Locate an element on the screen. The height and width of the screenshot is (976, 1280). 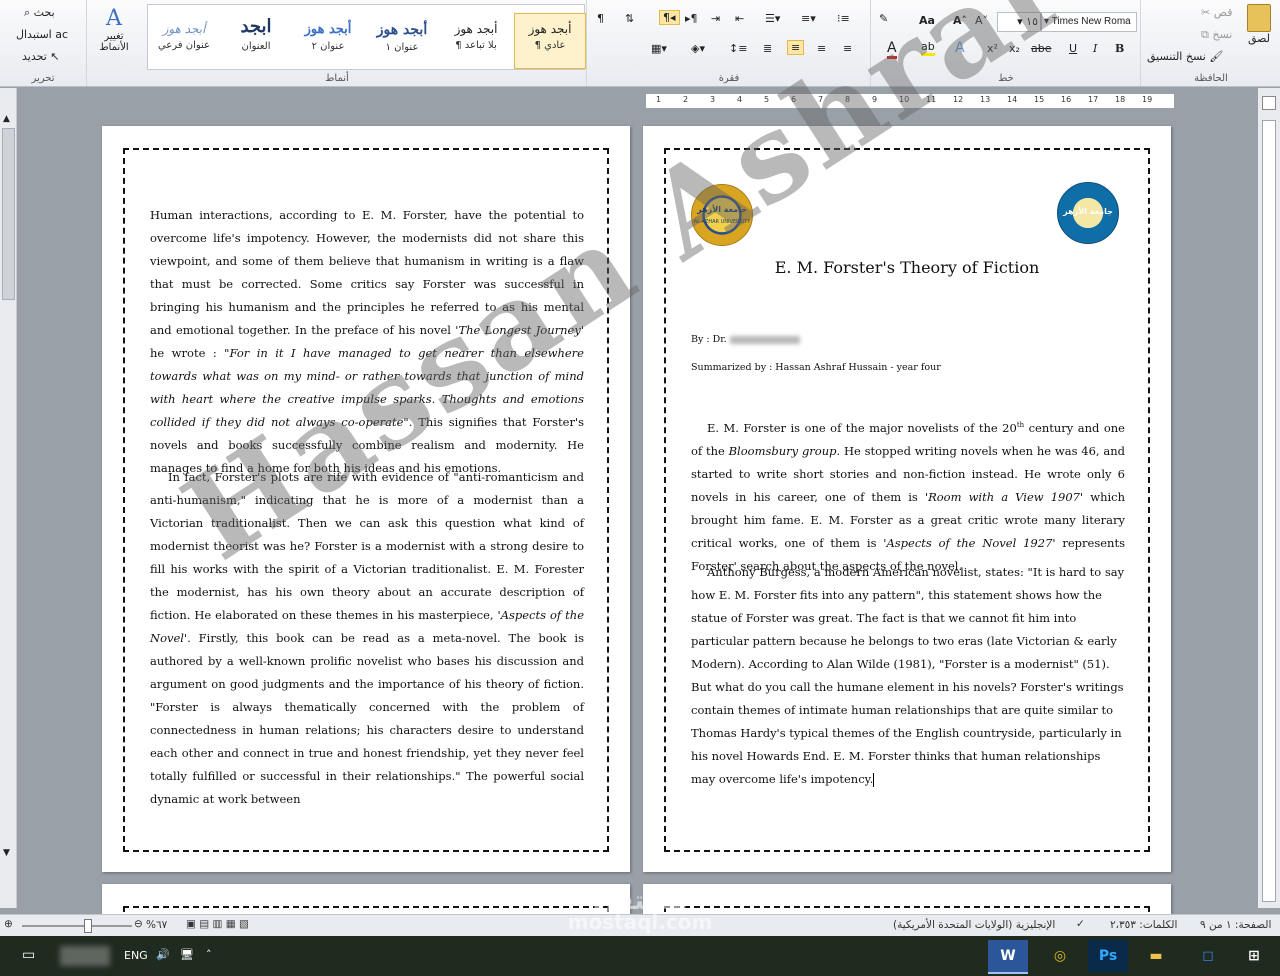
scroll-thumb is located at coordinates (8, 214).